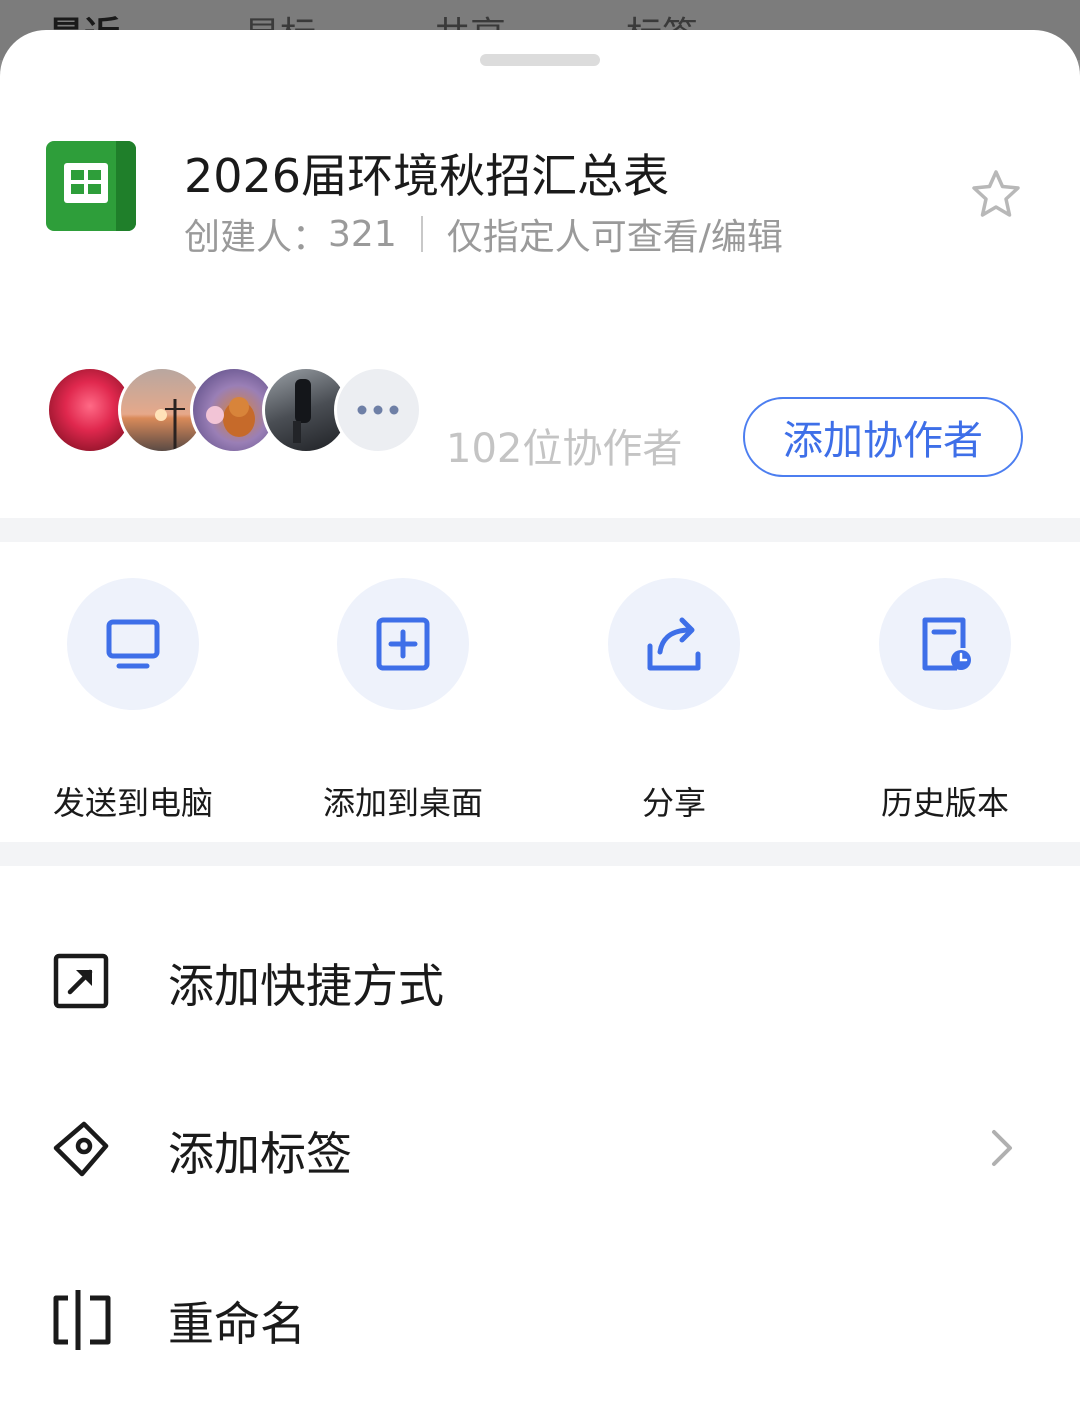 This screenshot has height=1415, width=1080. What do you see at coordinates (403, 644) in the screenshot?
I see `add-square-icon` at bounding box center [403, 644].